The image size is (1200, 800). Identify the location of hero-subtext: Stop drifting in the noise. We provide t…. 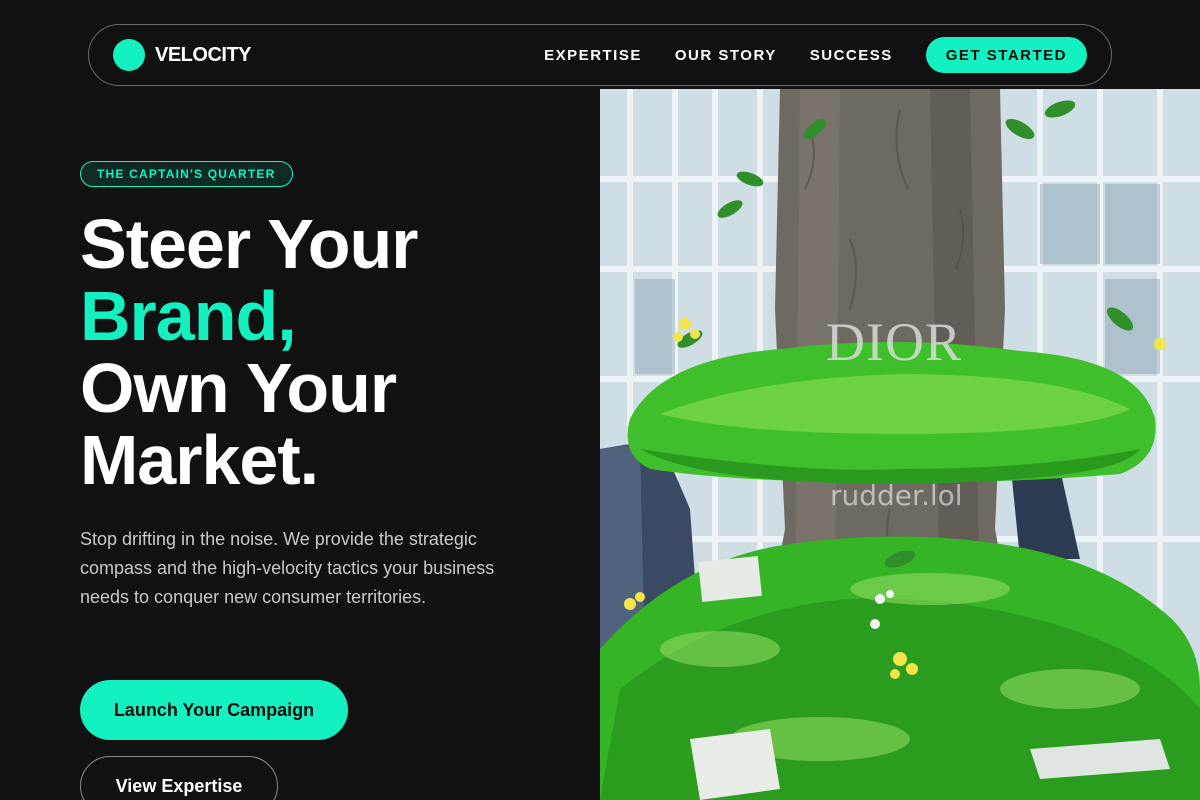
(287, 568).